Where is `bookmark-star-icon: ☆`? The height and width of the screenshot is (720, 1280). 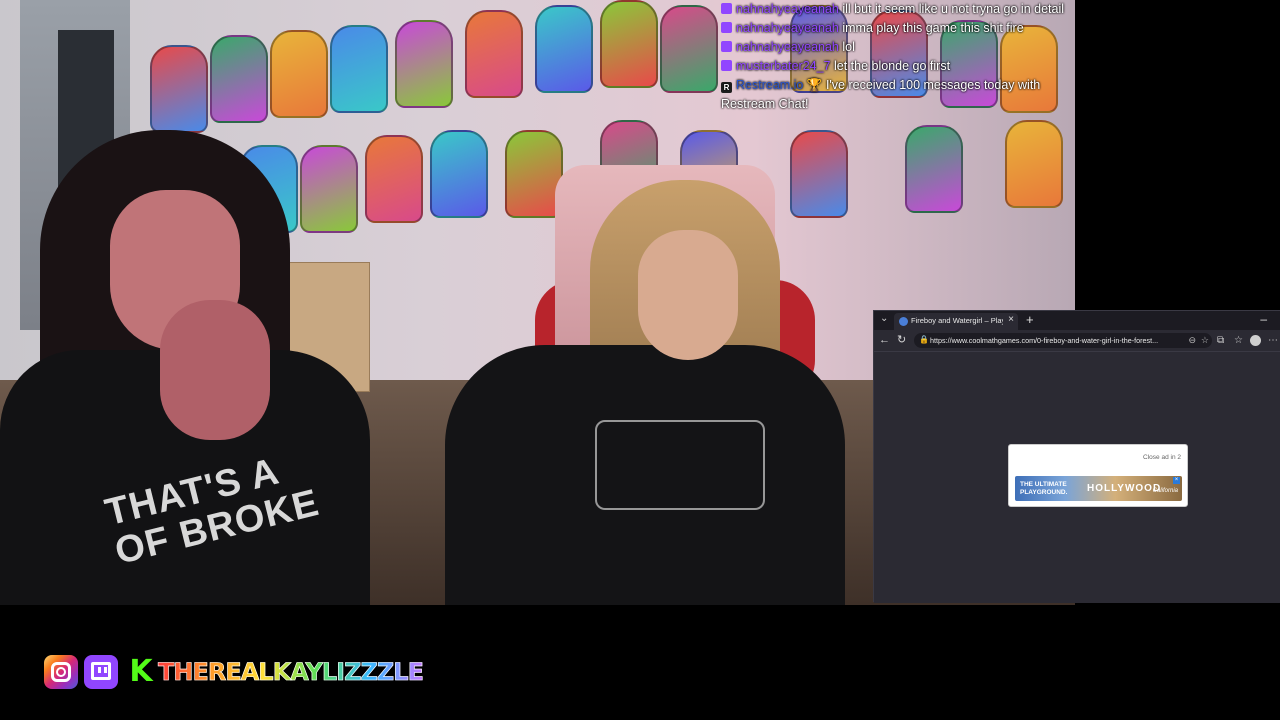 bookmark-star-icon: ☆ is located at coordinates (1205, 340).